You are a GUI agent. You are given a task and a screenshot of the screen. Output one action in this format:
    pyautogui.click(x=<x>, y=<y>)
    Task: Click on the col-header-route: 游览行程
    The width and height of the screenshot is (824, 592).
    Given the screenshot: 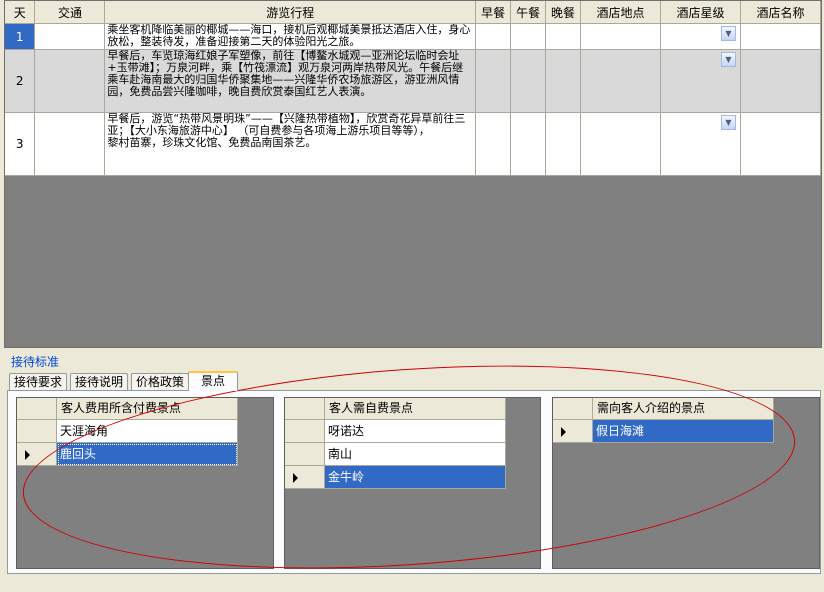 What is the action you would take?
    pyautogui.click(x=290, y=12)
    